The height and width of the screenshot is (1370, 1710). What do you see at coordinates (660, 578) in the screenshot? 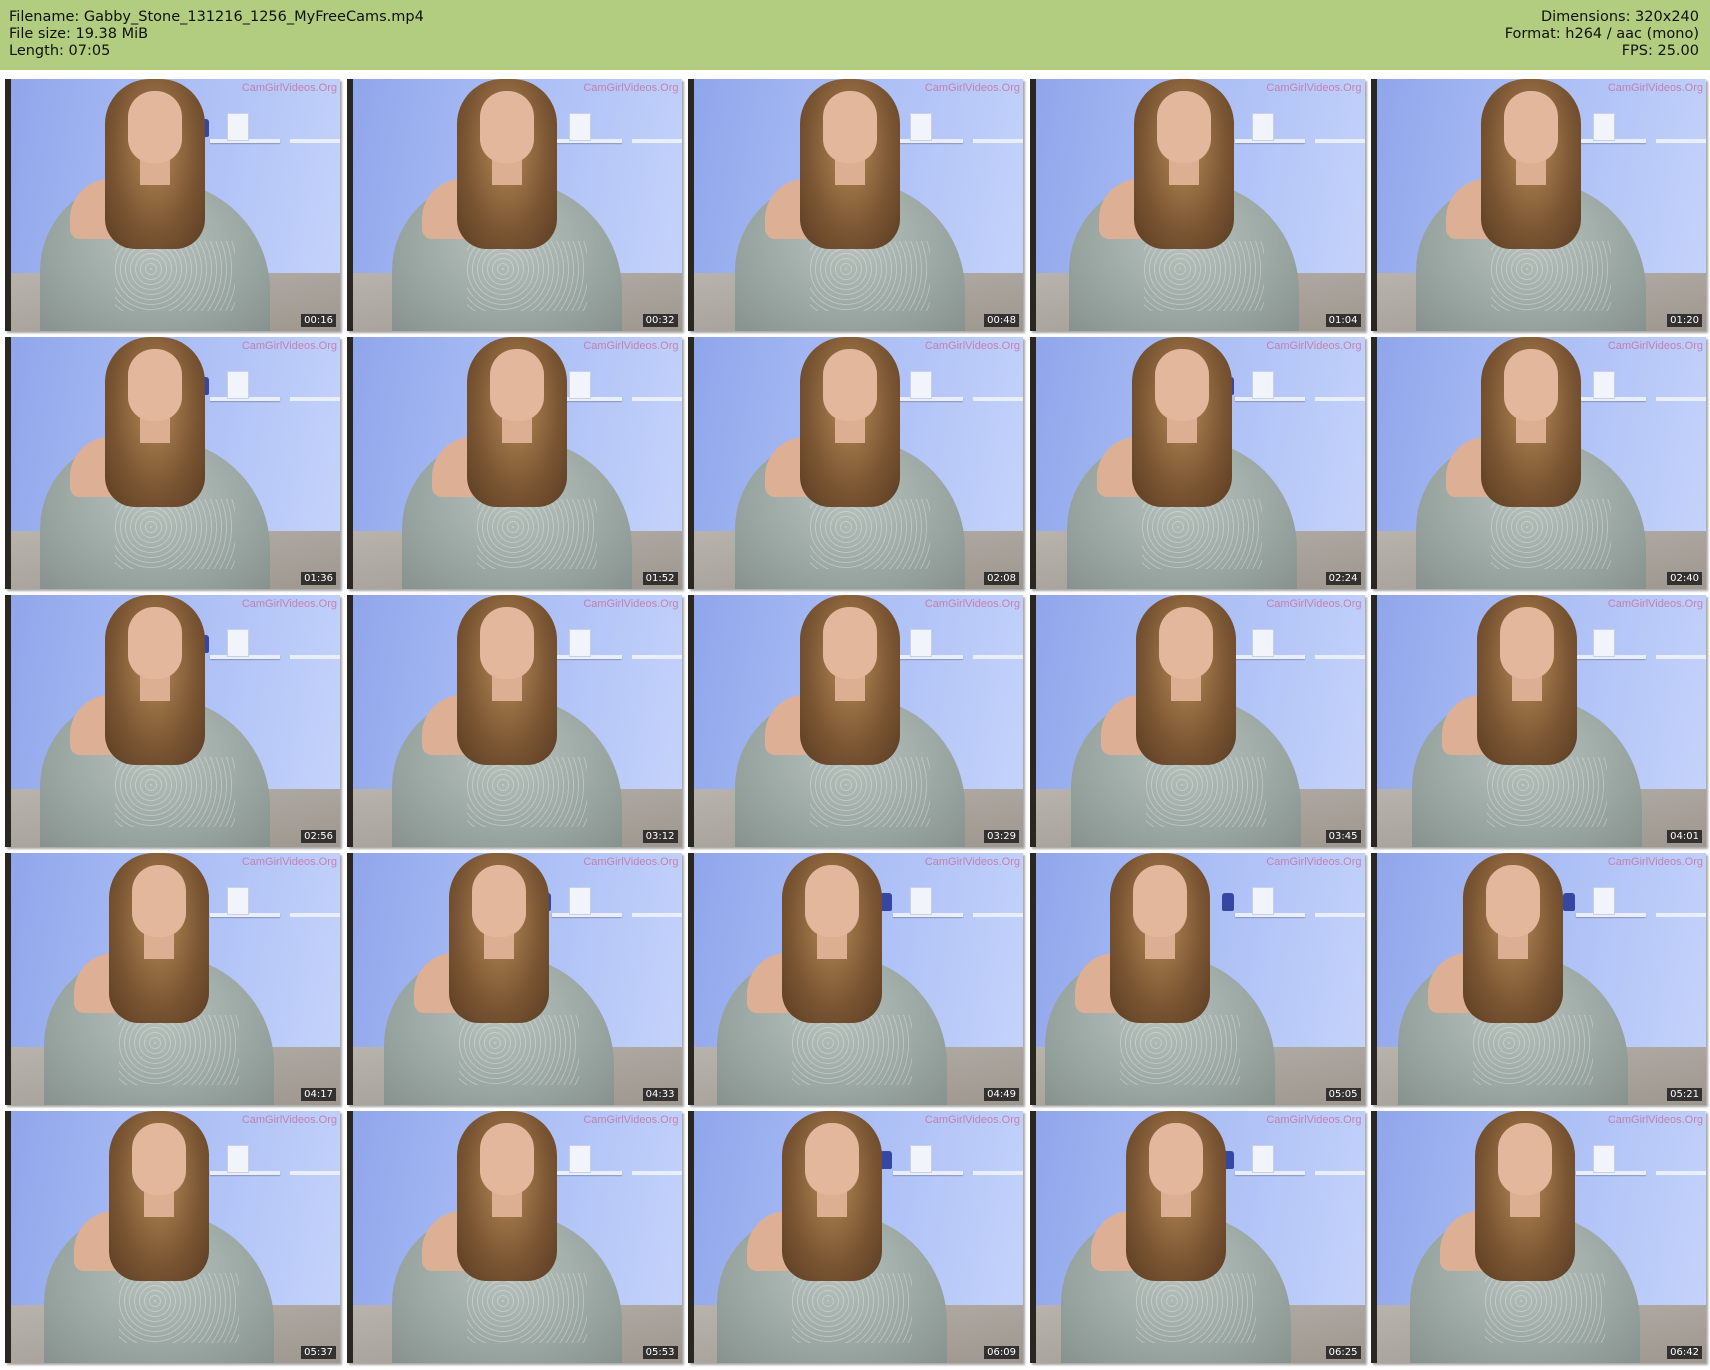
I see `timestamp-label: 01:52` at bounding box center [660, 578].